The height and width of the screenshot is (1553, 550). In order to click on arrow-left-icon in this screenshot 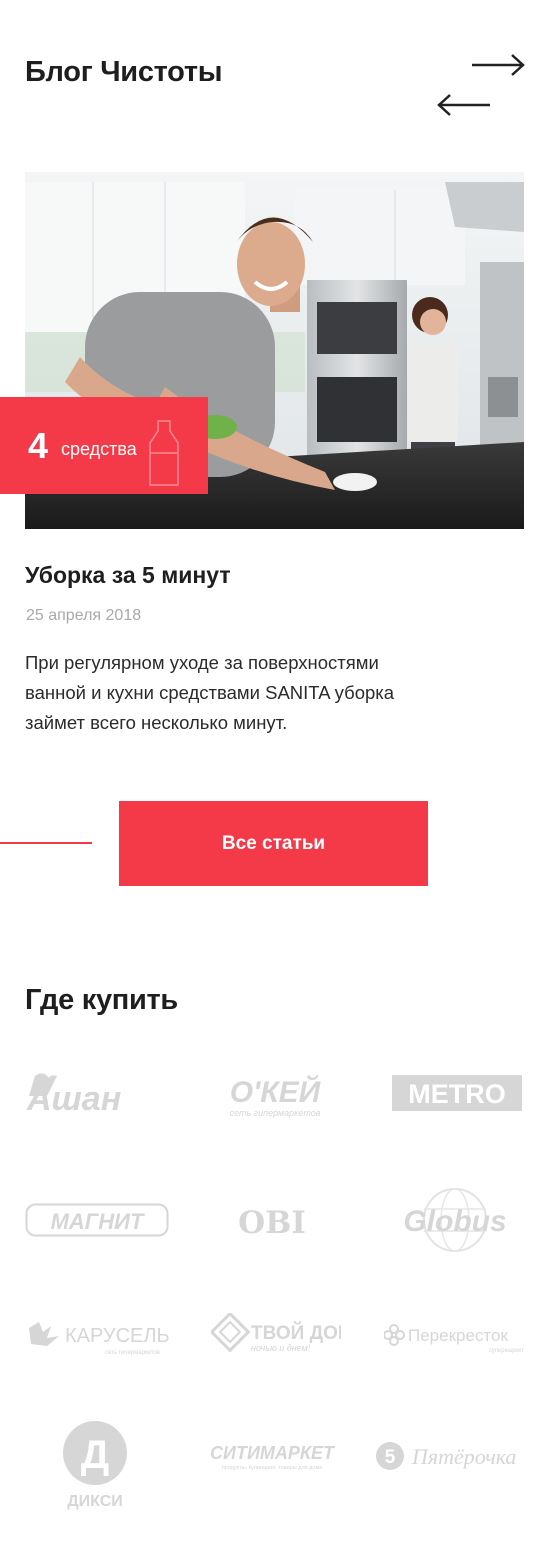, I will do `click(463, 105)`.